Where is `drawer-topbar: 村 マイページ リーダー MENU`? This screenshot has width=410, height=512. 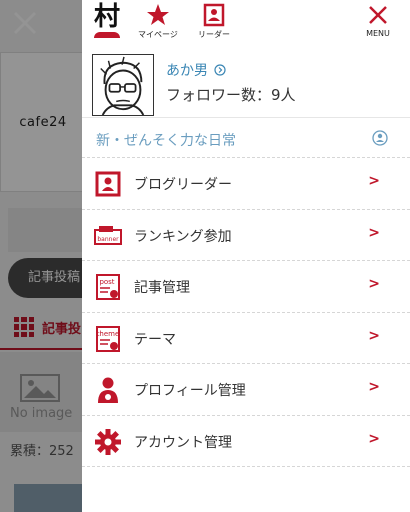
drawer-topbar: 村 マイページ リーダー MENU is located at coordinates (246, 23).